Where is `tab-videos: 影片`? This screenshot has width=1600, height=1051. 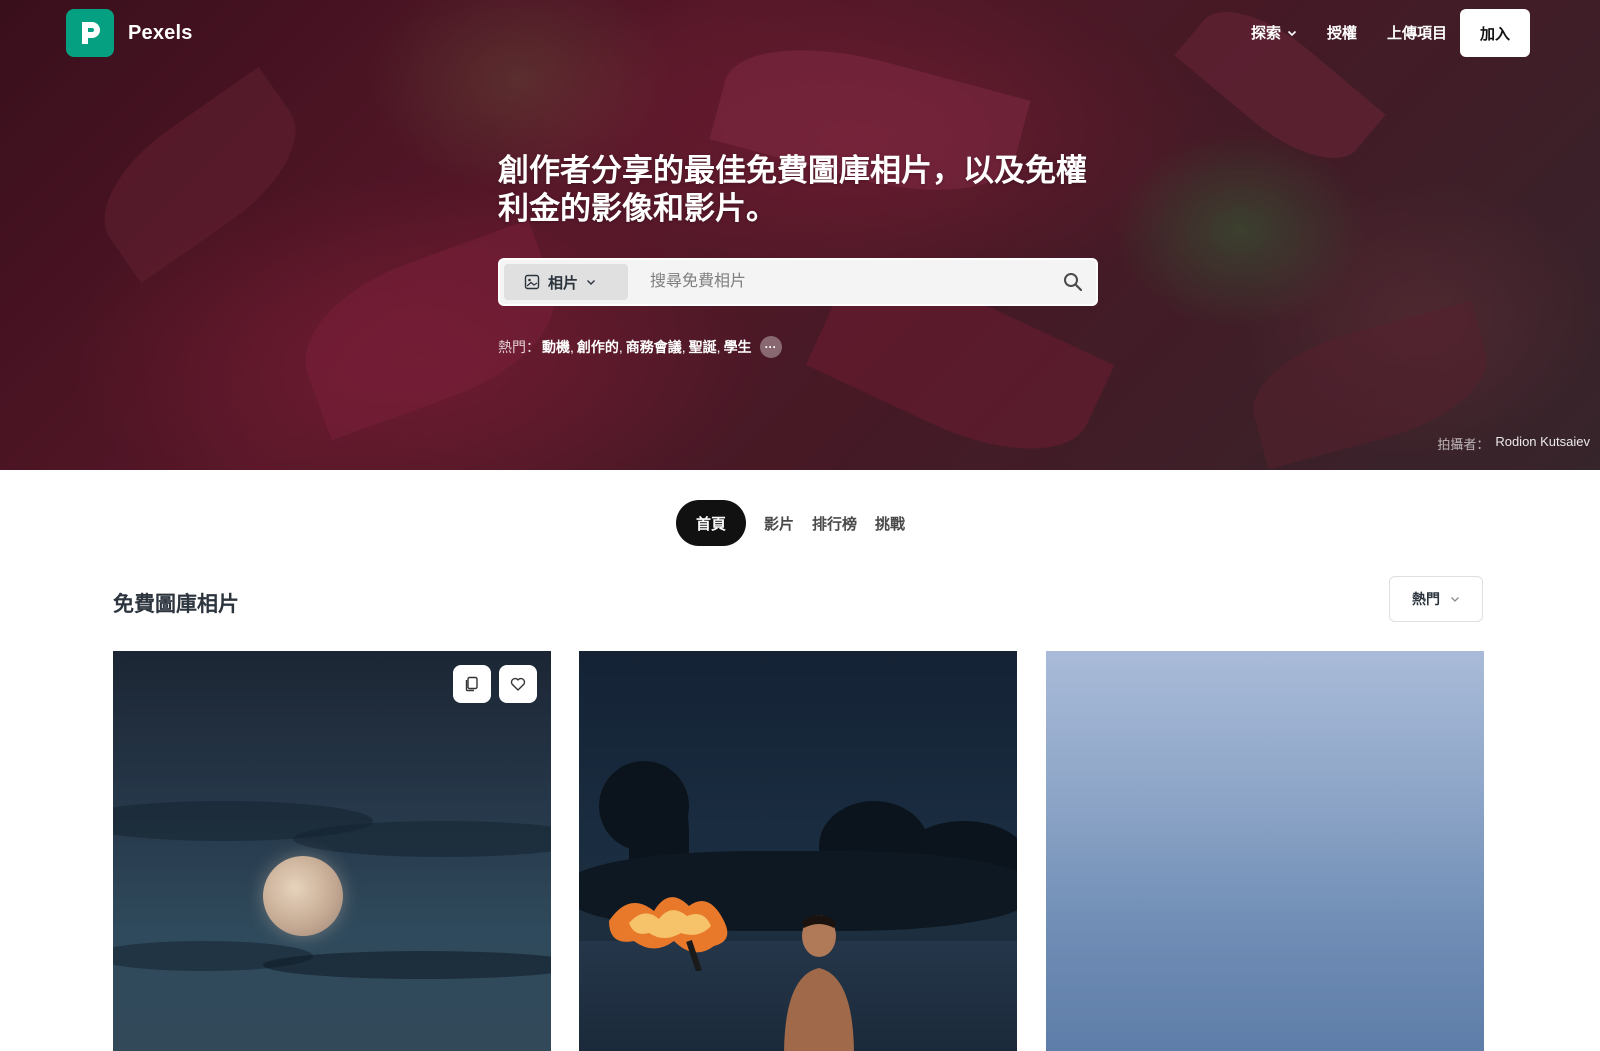 tab-videos: 影片 is located at coordinates (779, 523).